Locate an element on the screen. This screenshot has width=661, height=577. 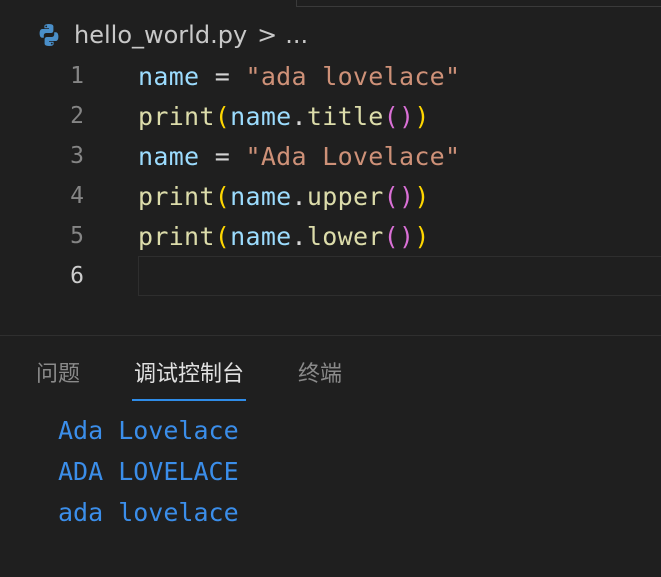
code-text: print(name.upper()) is located at coordinates (284, 196).